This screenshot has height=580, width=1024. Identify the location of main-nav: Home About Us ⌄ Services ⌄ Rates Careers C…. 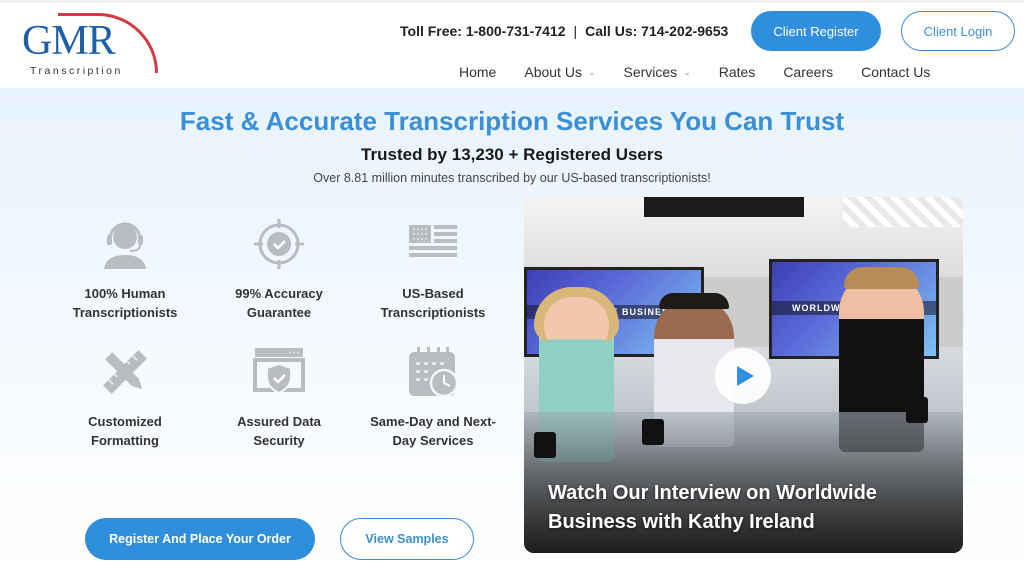
(694, 72).